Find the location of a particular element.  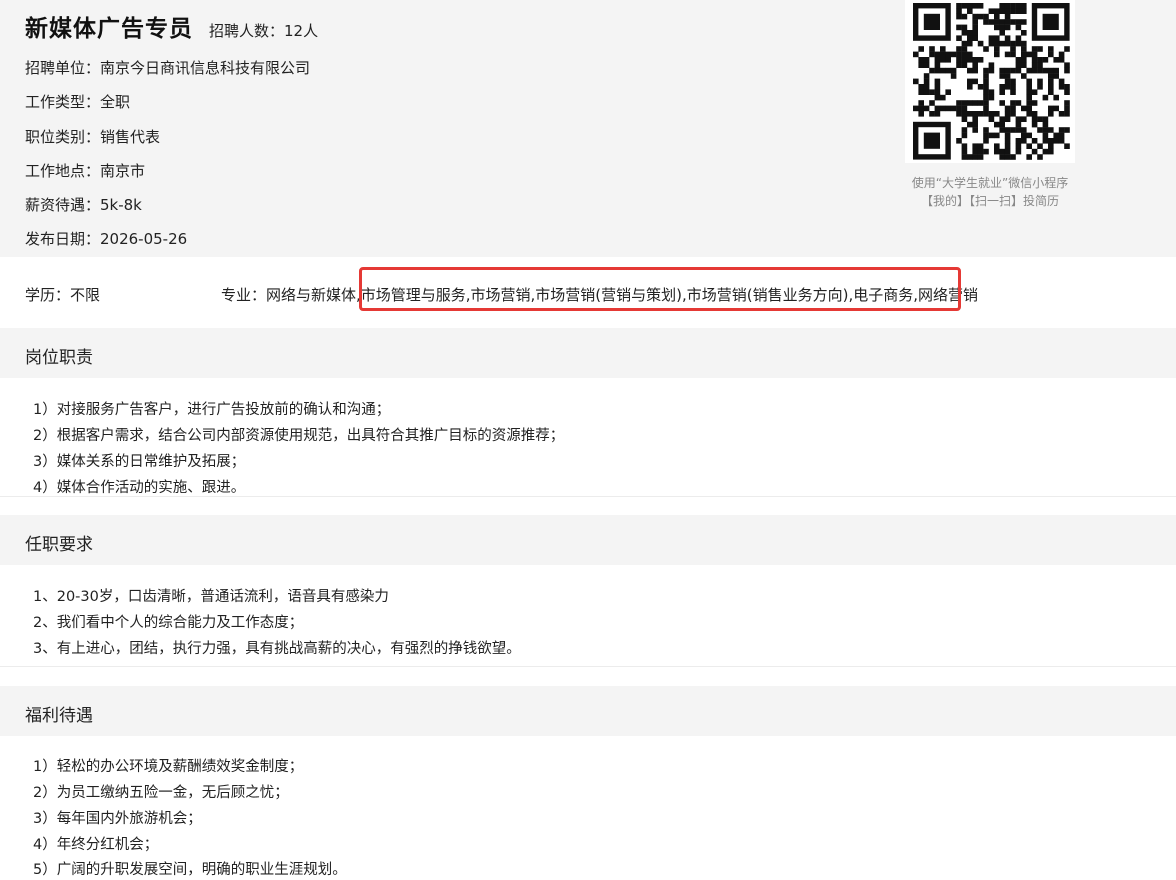

list-item: 5）广阔的升职发展空间，明确的职业生涯规划。 is located at coordinates (190, 870).